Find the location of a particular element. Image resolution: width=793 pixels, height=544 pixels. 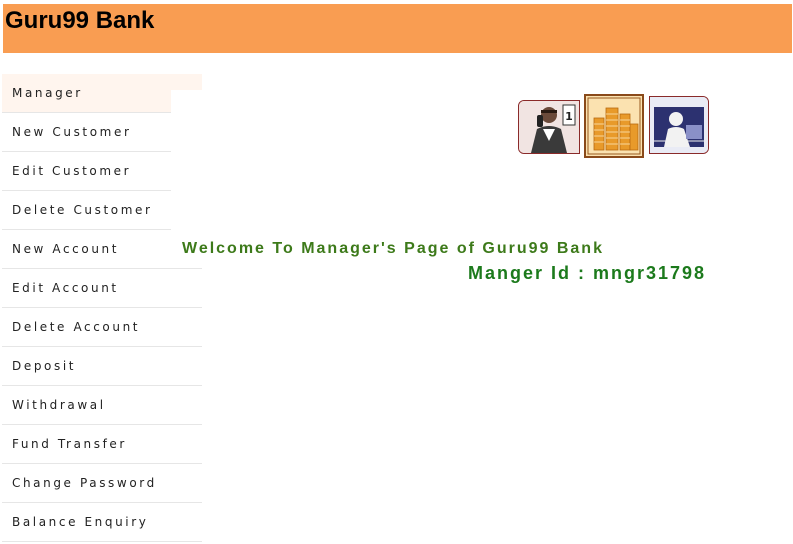

menu-link-withdrawal: Withdrawal is located at coordinates (59, 405).